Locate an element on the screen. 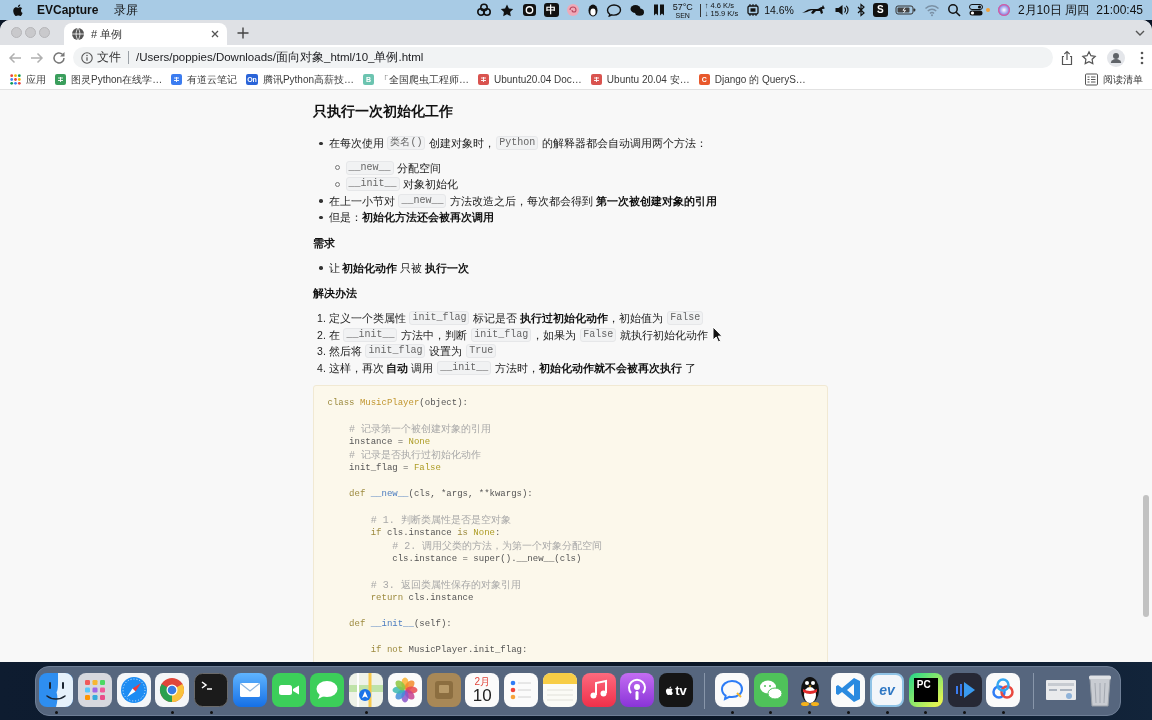 The height and width of the screenshot is (720, 1152). app-grid-icon is located at coordinates (94, 690).